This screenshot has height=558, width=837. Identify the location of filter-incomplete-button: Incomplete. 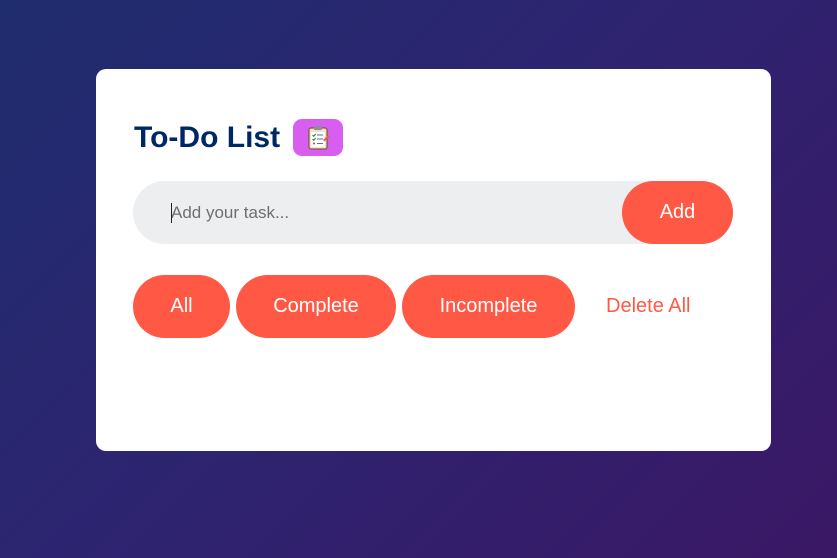
(488, 306).